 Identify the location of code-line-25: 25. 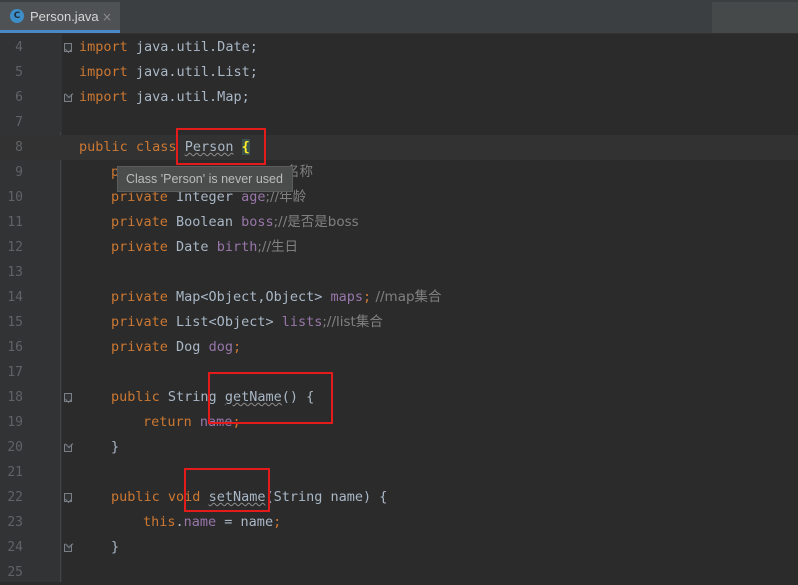
(399, 572).